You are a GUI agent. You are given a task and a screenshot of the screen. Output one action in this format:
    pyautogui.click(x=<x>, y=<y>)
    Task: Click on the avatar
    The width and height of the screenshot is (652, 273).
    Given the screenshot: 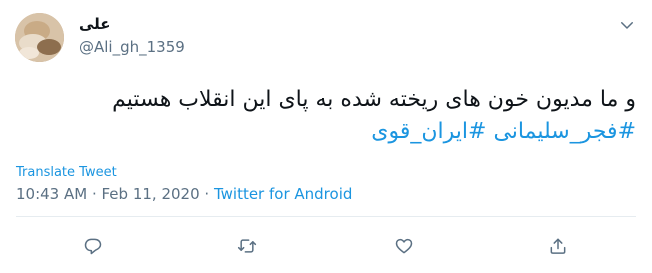 What is the action you would take?
    pyautogui.click(x=39, y=37)
    